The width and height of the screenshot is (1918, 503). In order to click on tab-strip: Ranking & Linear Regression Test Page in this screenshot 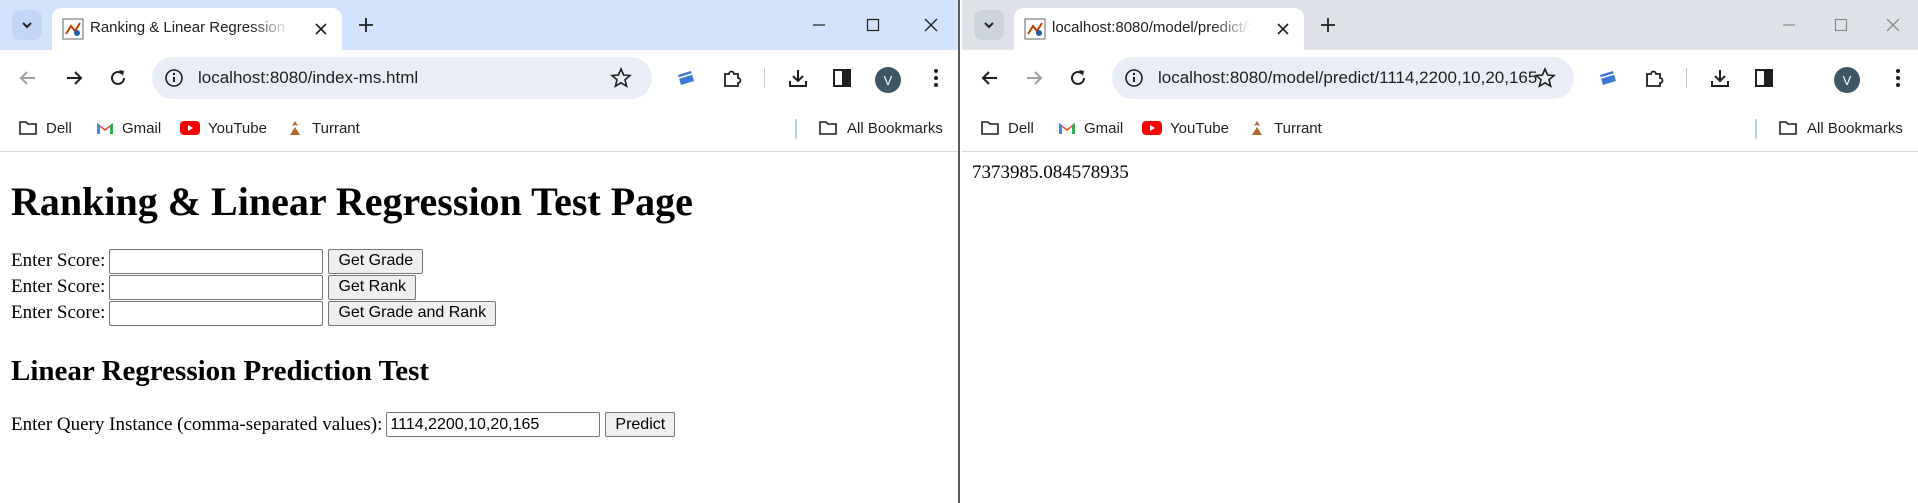, I will do `click(479, 25)`.